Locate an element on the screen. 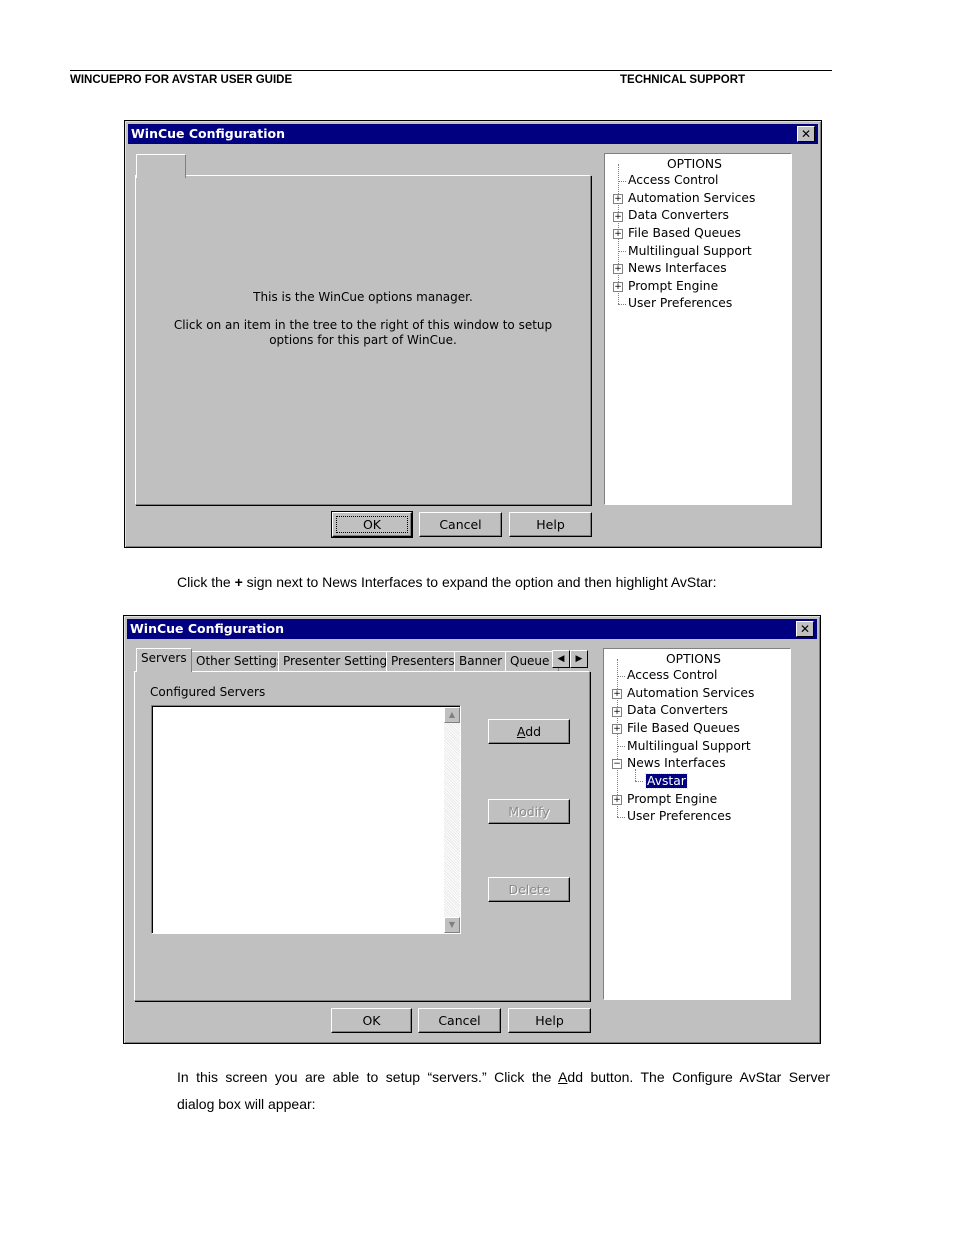  options-message-3: options for this part of WinCue. is located at coordinates (363, 340).